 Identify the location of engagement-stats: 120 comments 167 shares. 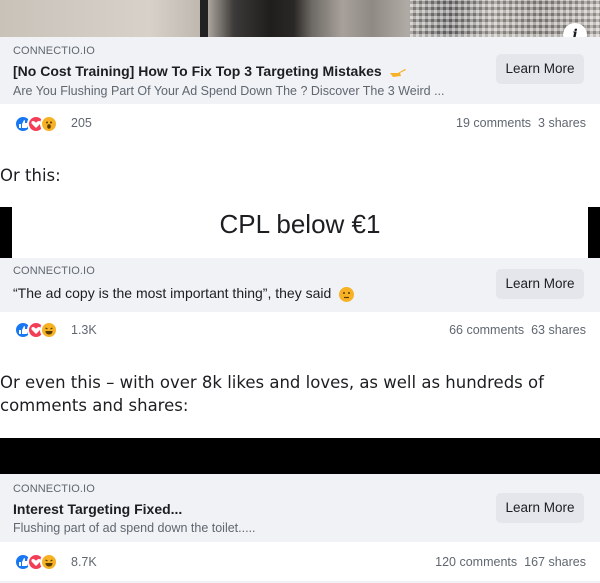
(510, 562).